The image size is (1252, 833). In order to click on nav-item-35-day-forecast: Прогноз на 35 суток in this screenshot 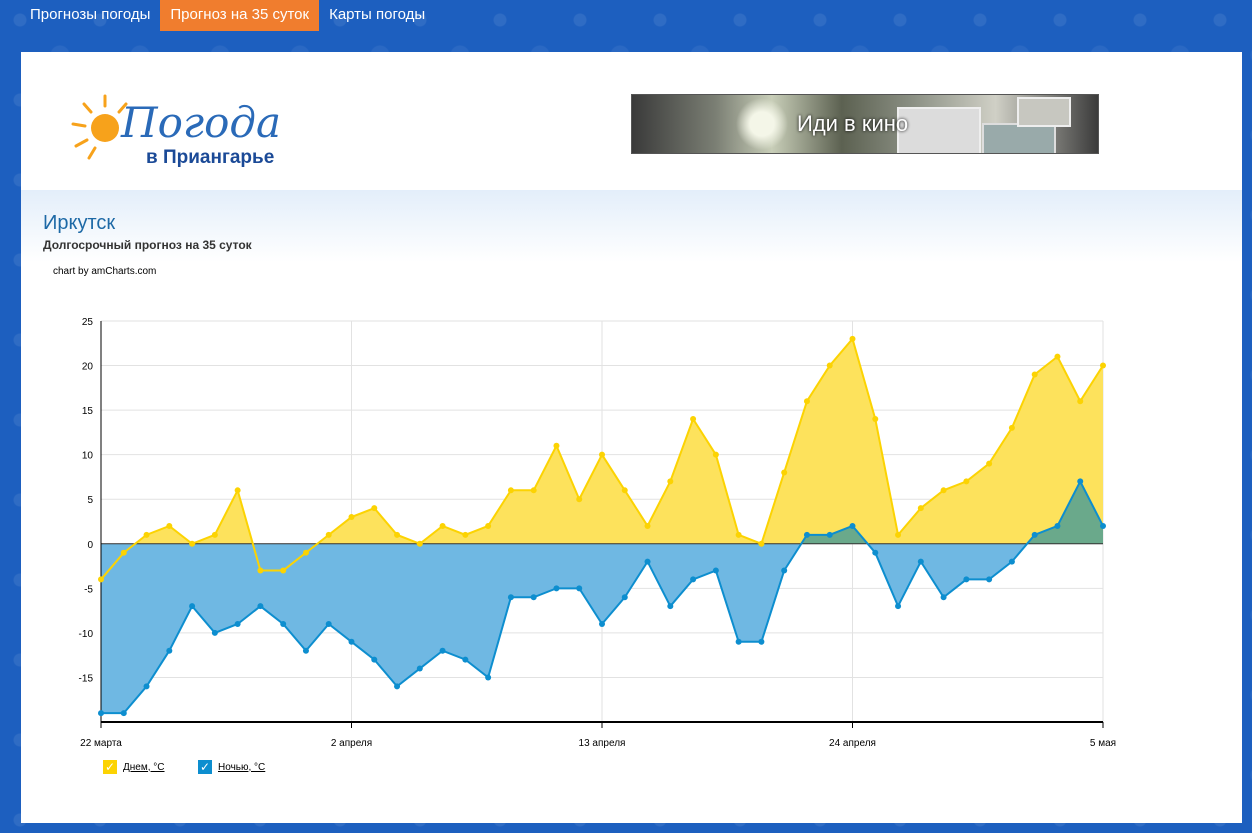, I will do `click(240, 15)`.